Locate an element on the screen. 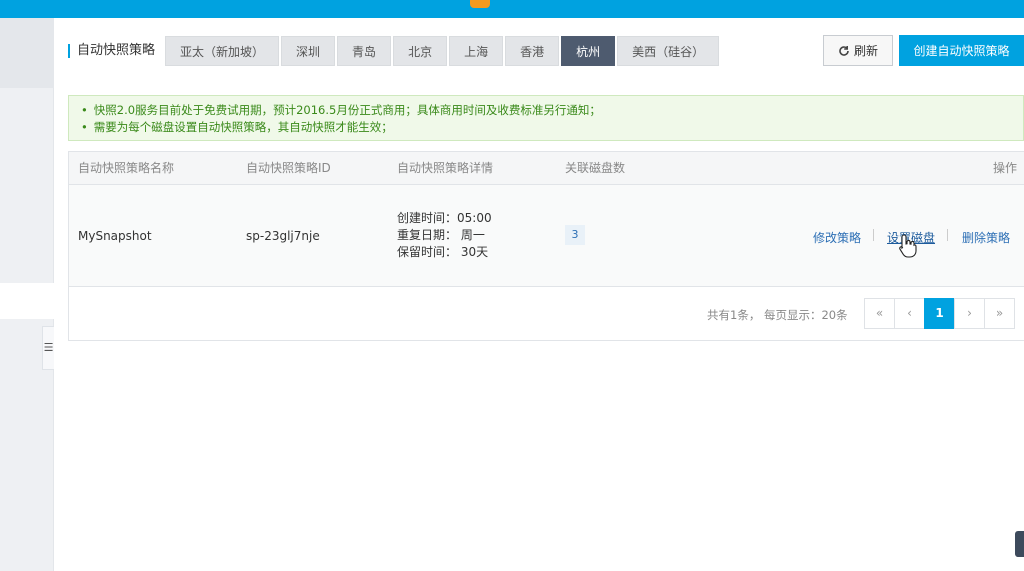 Image resolution: width=1024 pixels, height=571 pixels. policy-details: 创建时间：05:00 重复日期： 周一 保留时间： 30天 is located at coordinates (444, 235).